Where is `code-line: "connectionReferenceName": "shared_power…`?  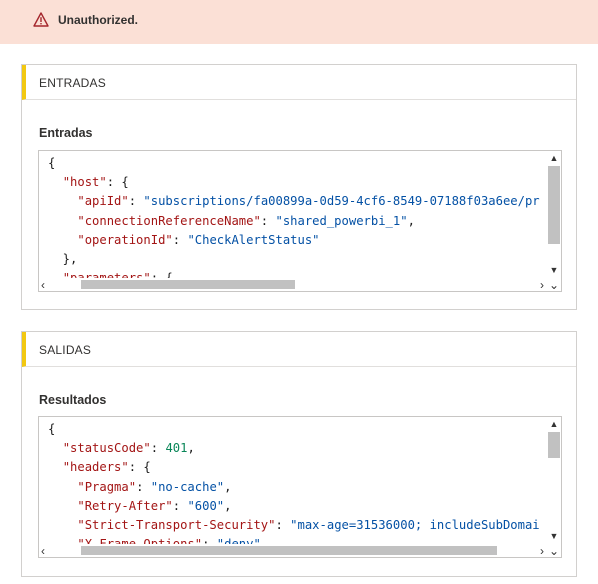
code-line: "connectionReferenceName": "shared_power… is located at coordinates (231, 221).